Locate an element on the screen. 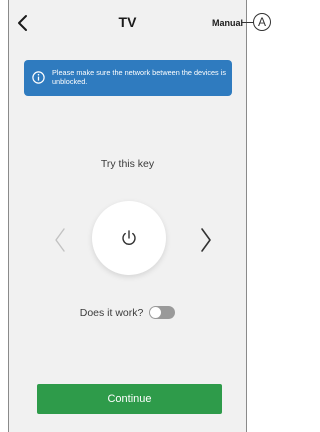 The image size is (320, 432). power-icon is located at coordinates (129, 237).